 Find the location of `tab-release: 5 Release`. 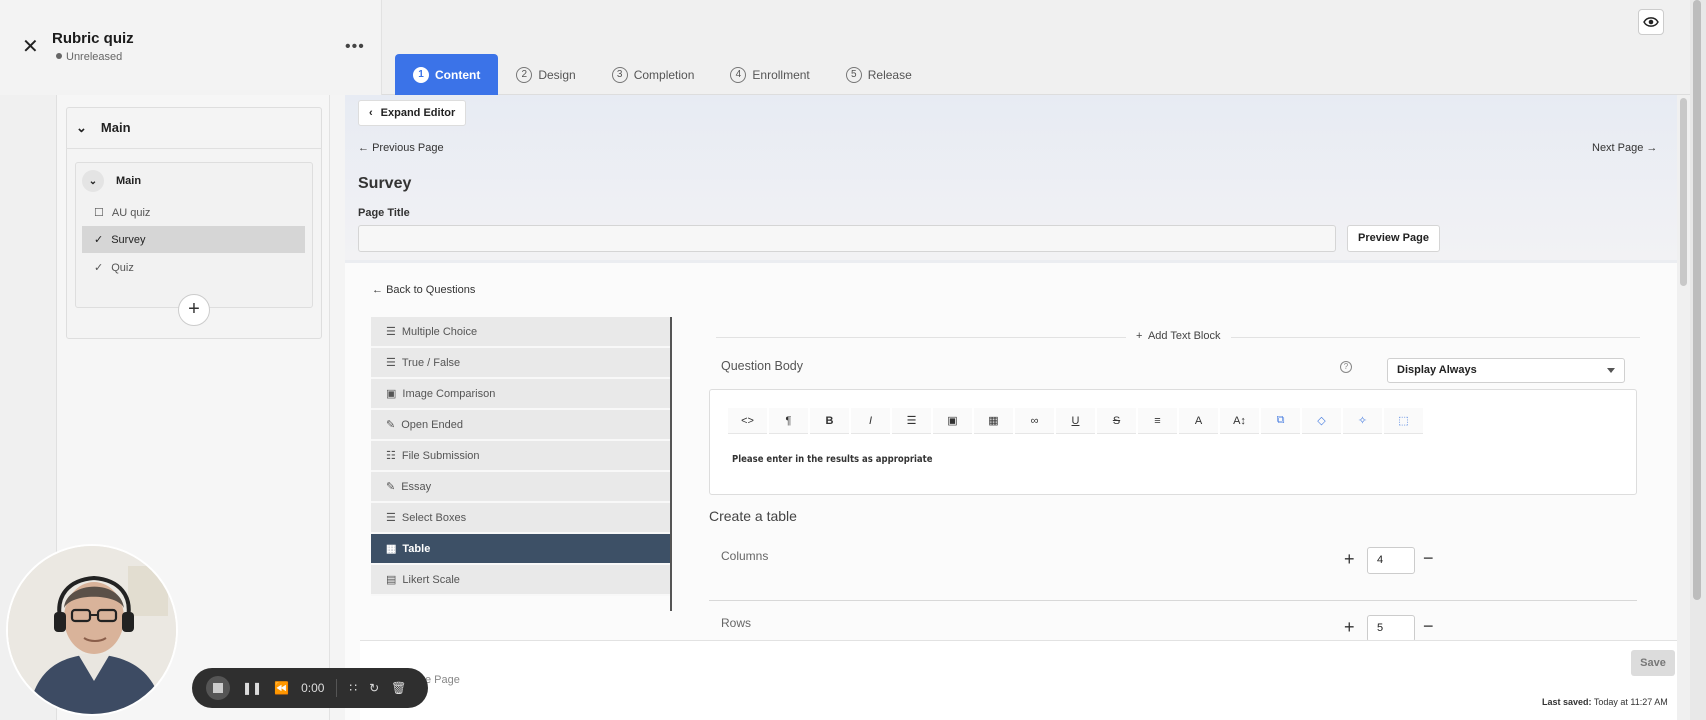

tab-release: 5 Release is located at coordinates (879, 74).